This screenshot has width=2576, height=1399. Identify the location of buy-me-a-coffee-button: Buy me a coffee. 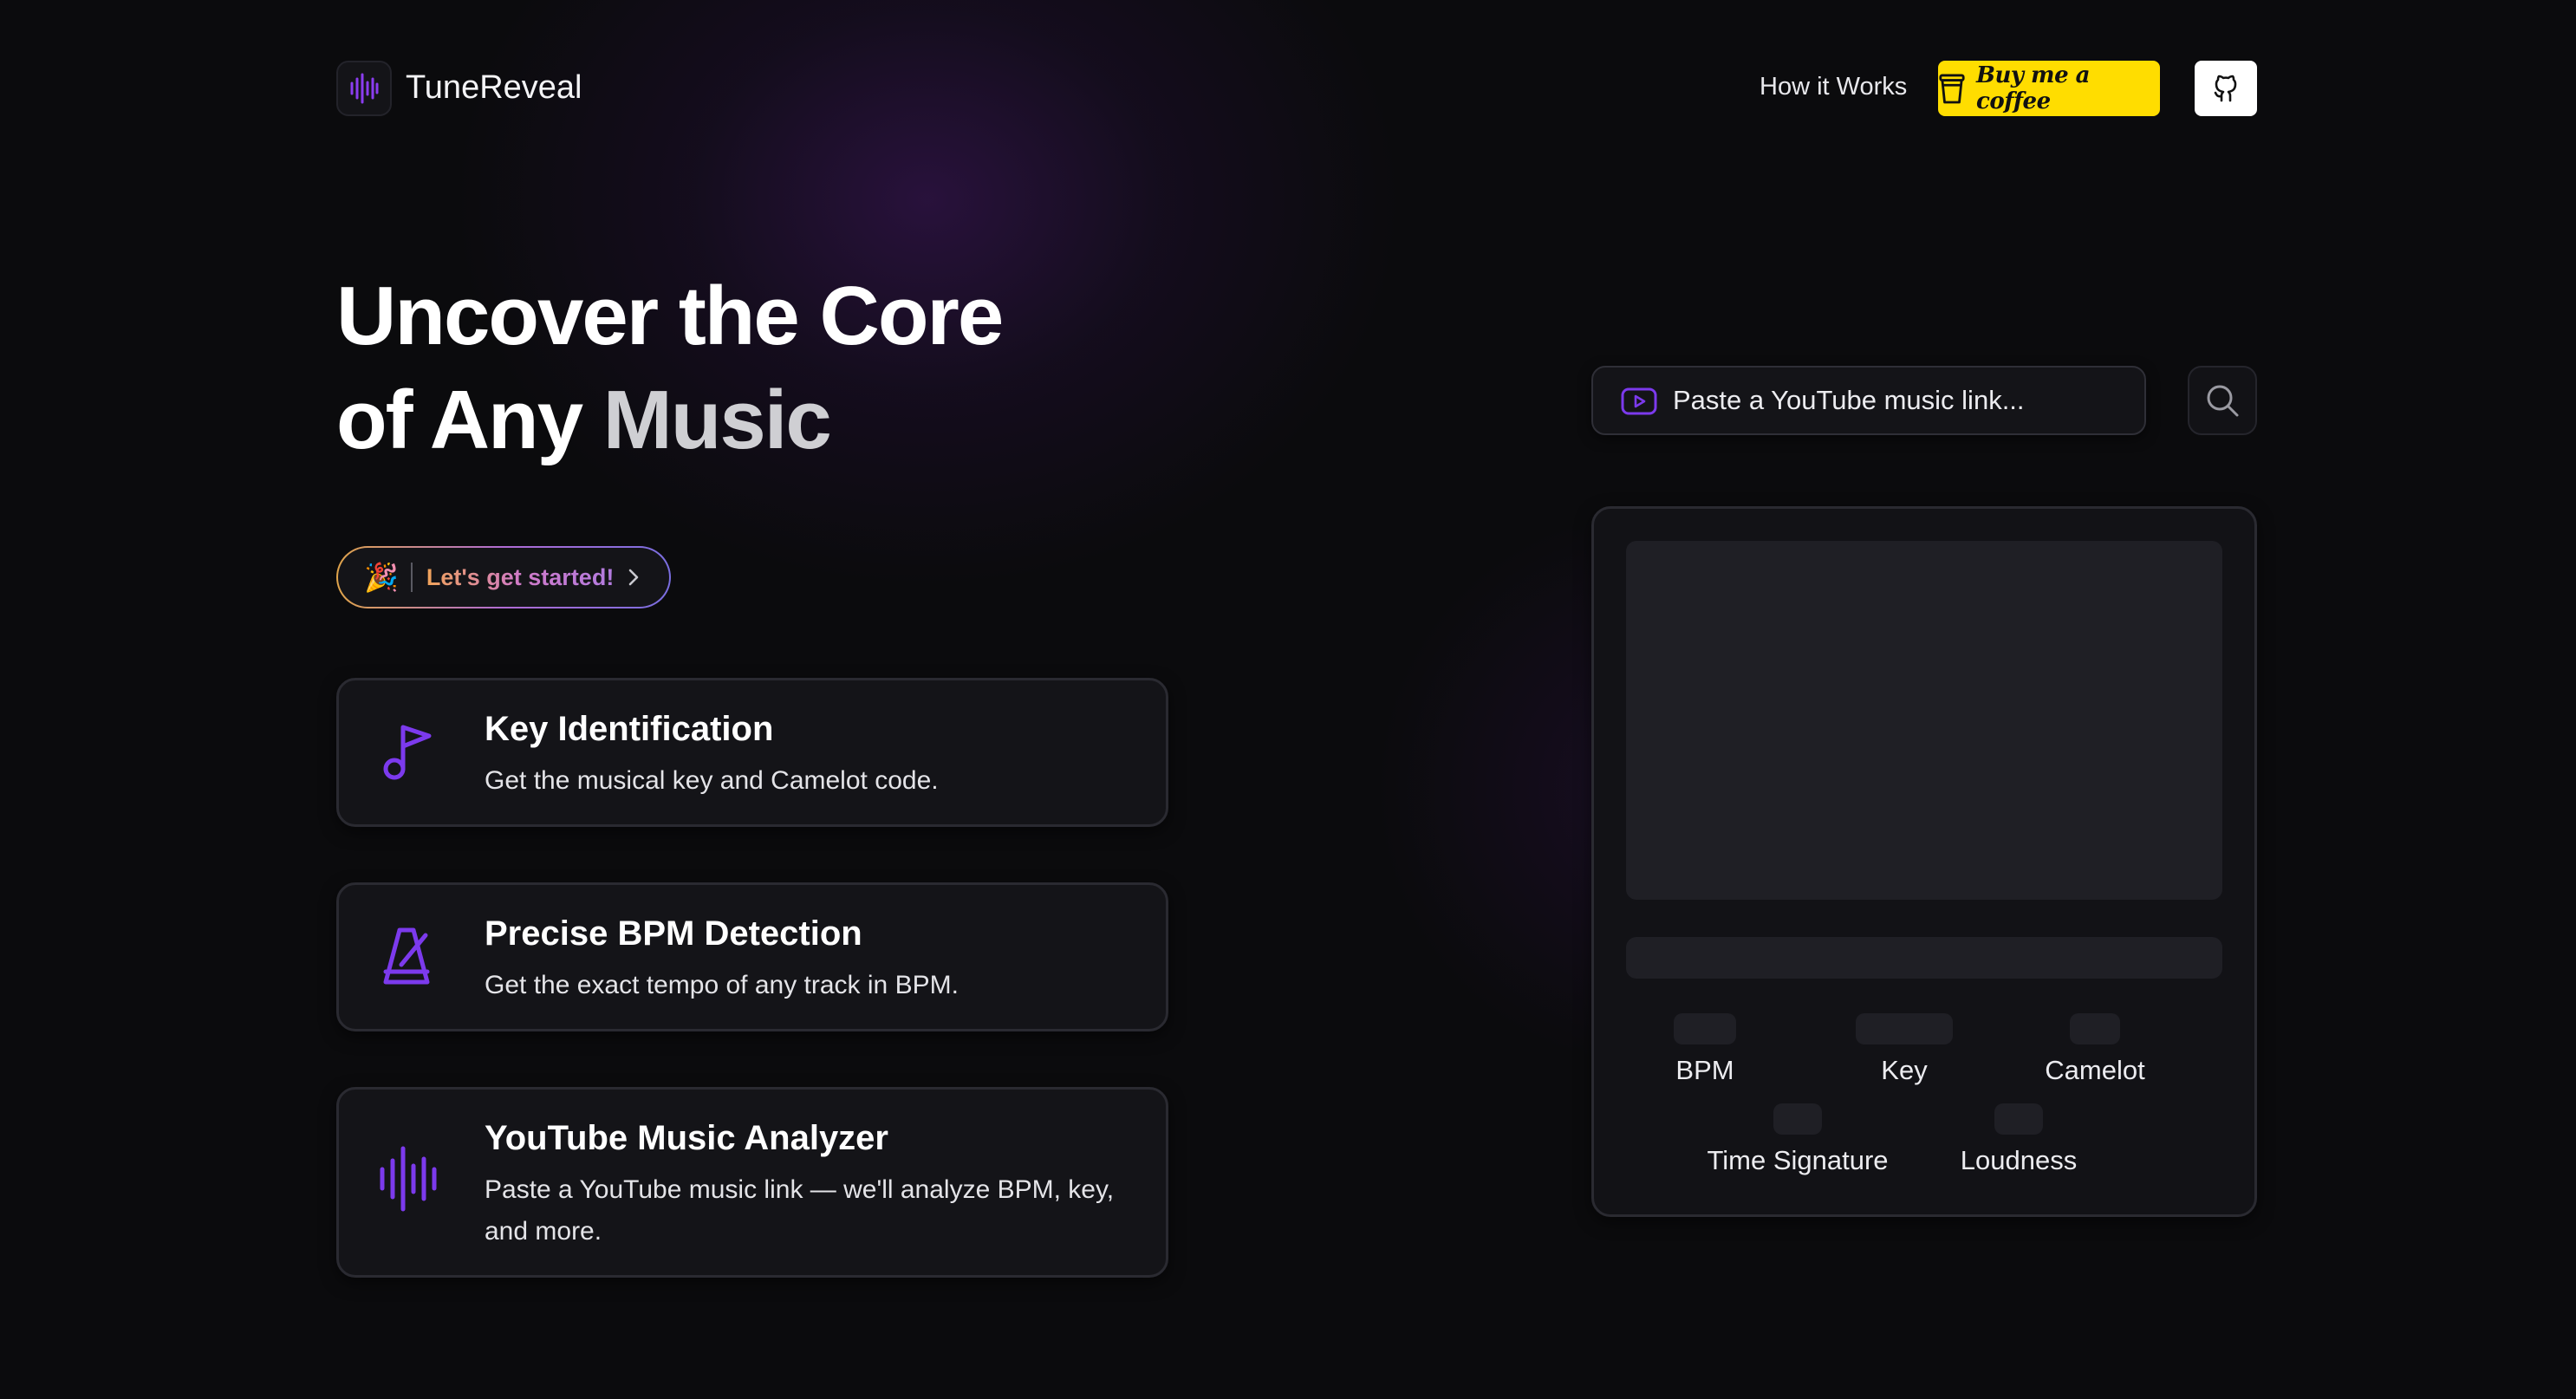
(2049, 88).